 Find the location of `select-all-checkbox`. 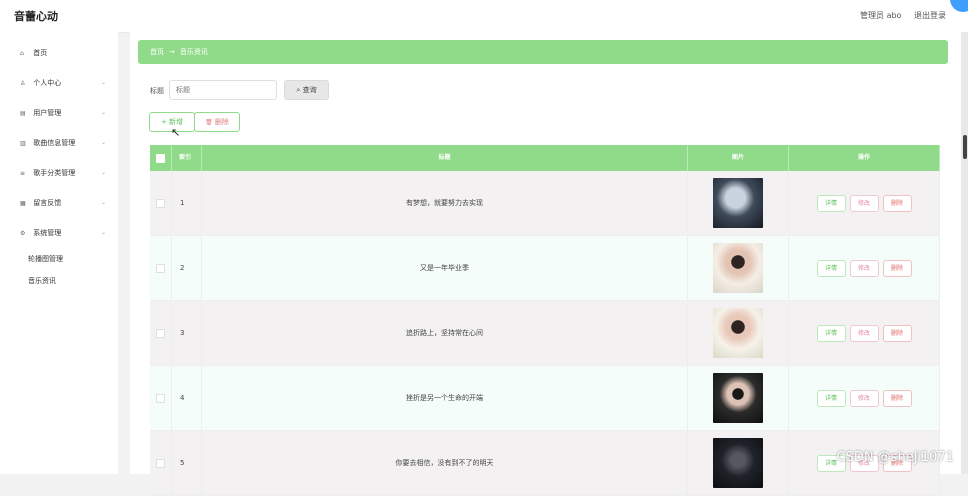

select-all-checkbox is located at coordinates (160, 158).